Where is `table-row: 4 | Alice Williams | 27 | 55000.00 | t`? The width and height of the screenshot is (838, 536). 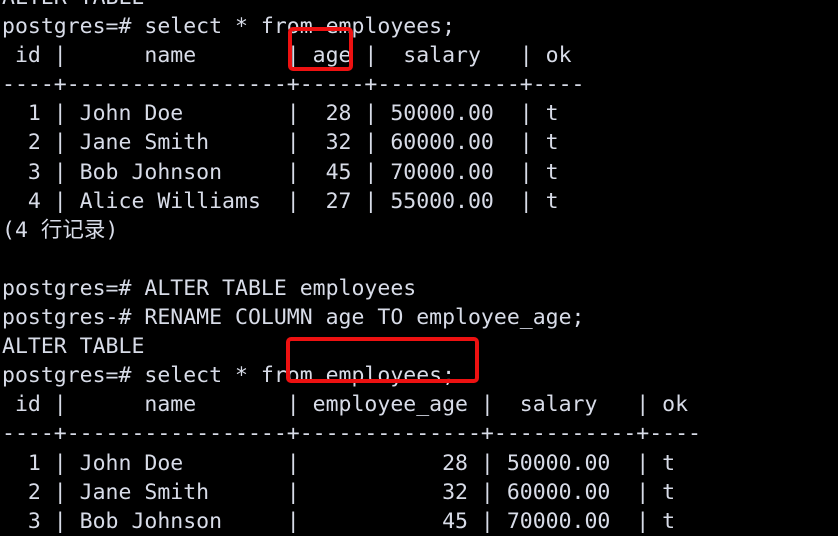
table-row: 4 | Alice Williams | 27 | 55000.00 | t is located at coordinates (280, 201).